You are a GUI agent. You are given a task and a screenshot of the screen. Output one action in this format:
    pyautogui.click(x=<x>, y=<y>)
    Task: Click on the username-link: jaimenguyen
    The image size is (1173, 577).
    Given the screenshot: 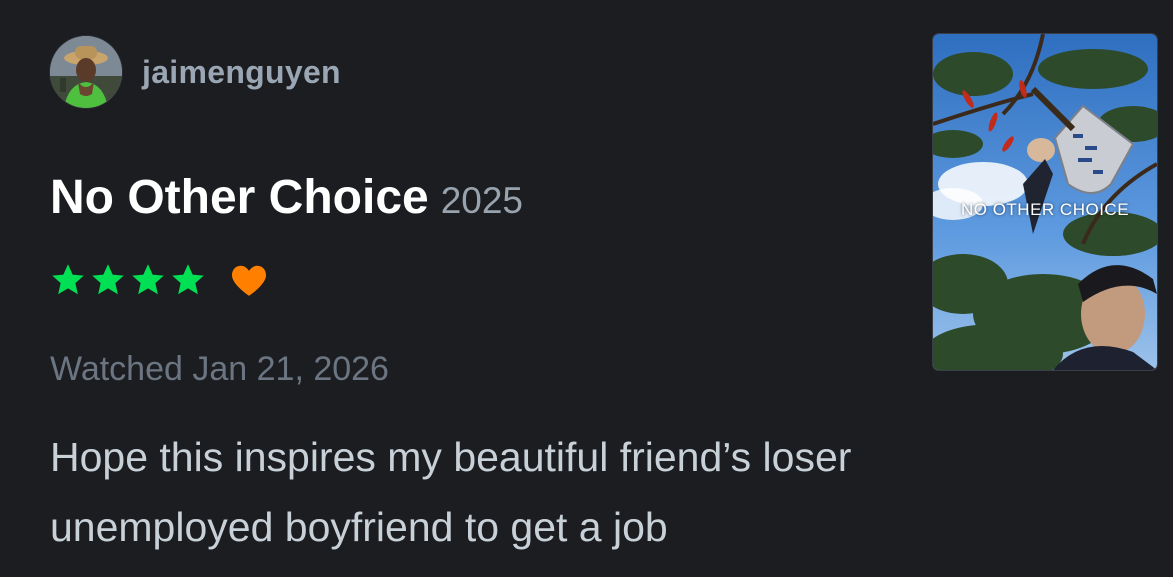 What is the action you would take?
    pyautogui.click(x=241, y=72)
    